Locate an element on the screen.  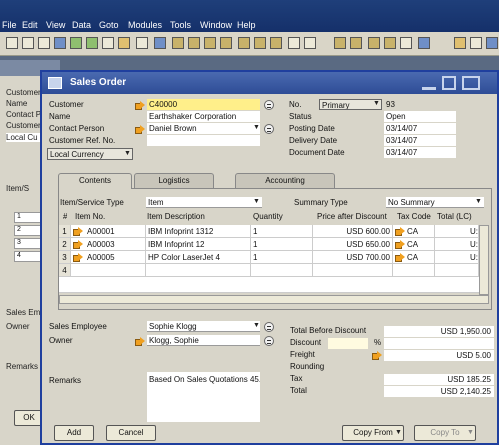
pdf-icon is located at coordinates (76, 43).